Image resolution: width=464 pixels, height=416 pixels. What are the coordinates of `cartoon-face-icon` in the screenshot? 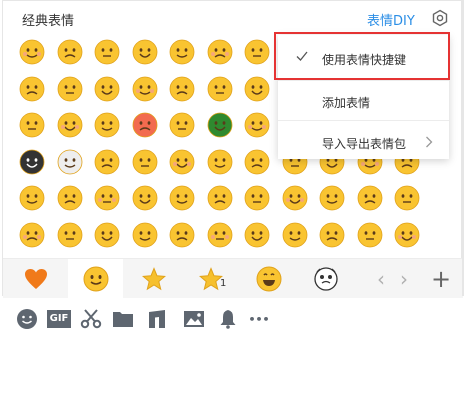 It's located at (325, 278).